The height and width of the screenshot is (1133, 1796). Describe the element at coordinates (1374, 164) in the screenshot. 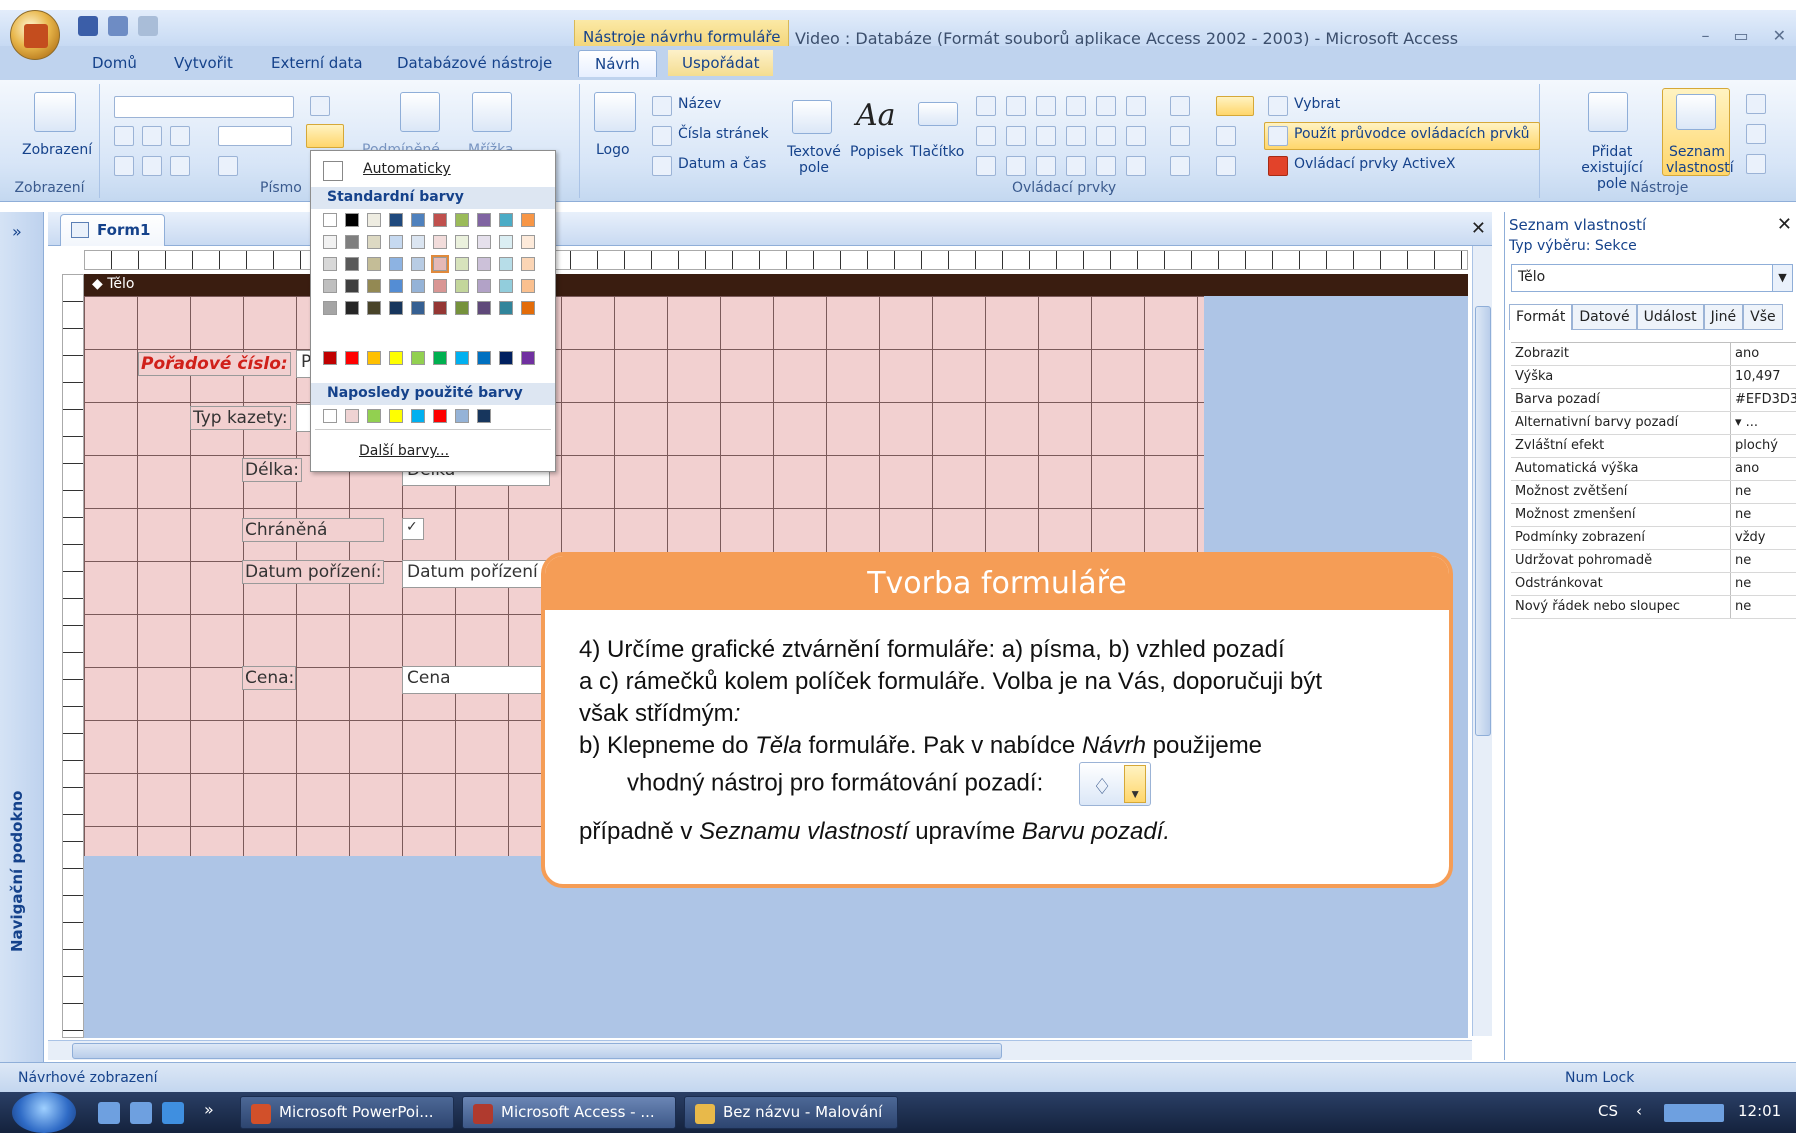

I see `activex-button: Ovládací prvky ActiveX` at that location.